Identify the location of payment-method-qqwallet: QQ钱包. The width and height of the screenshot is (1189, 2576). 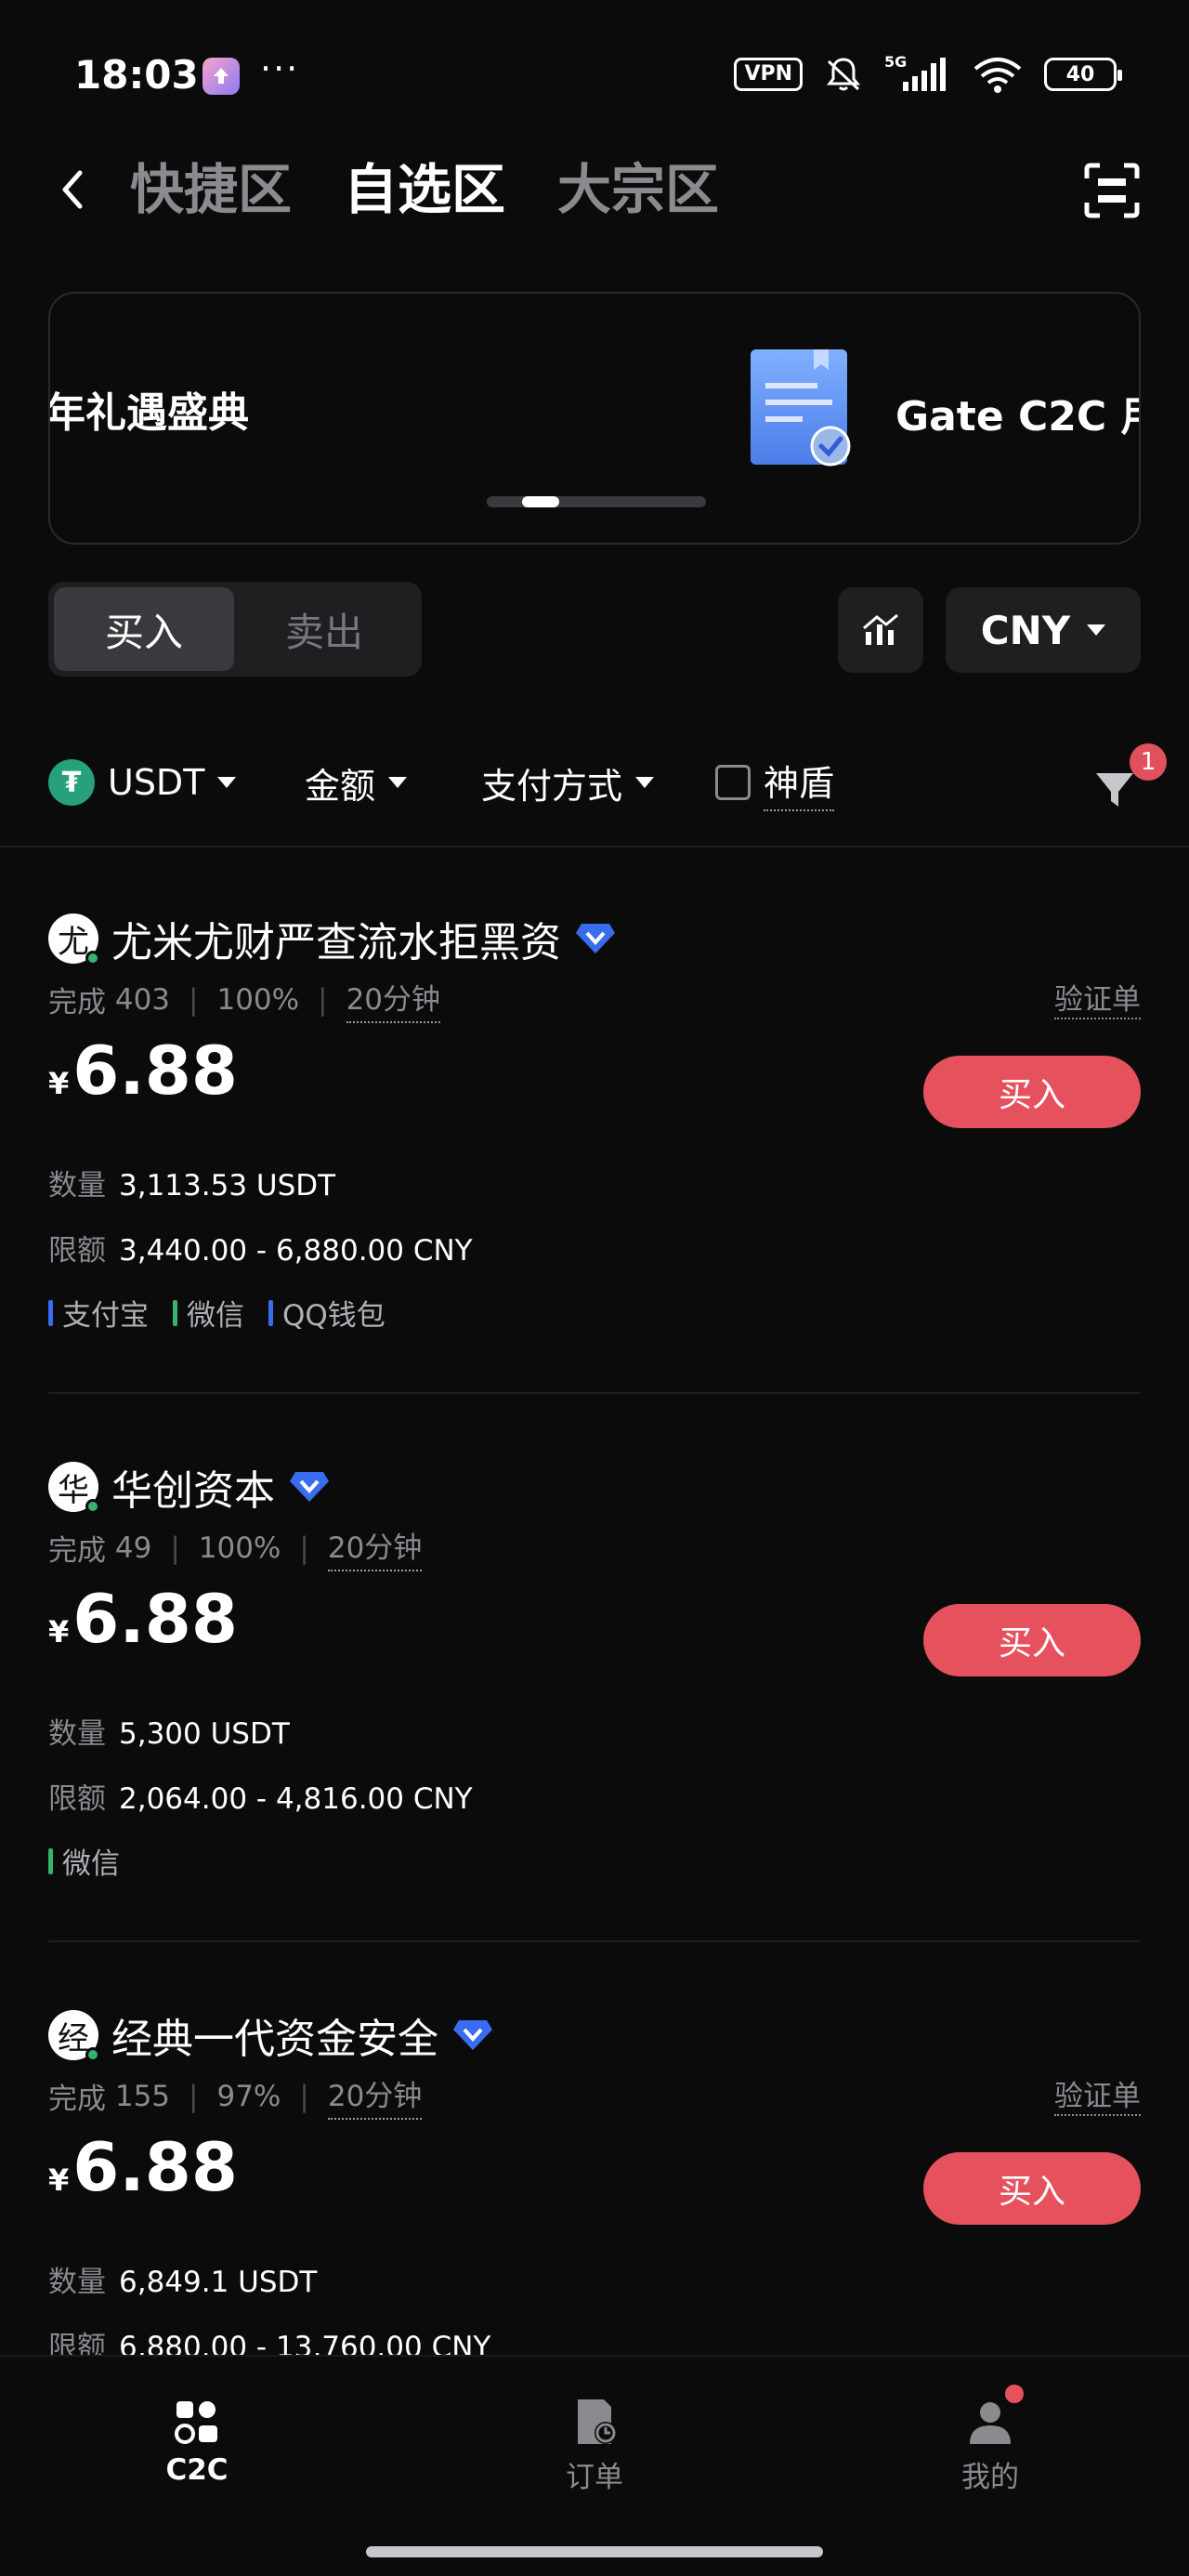
(326, 1313).